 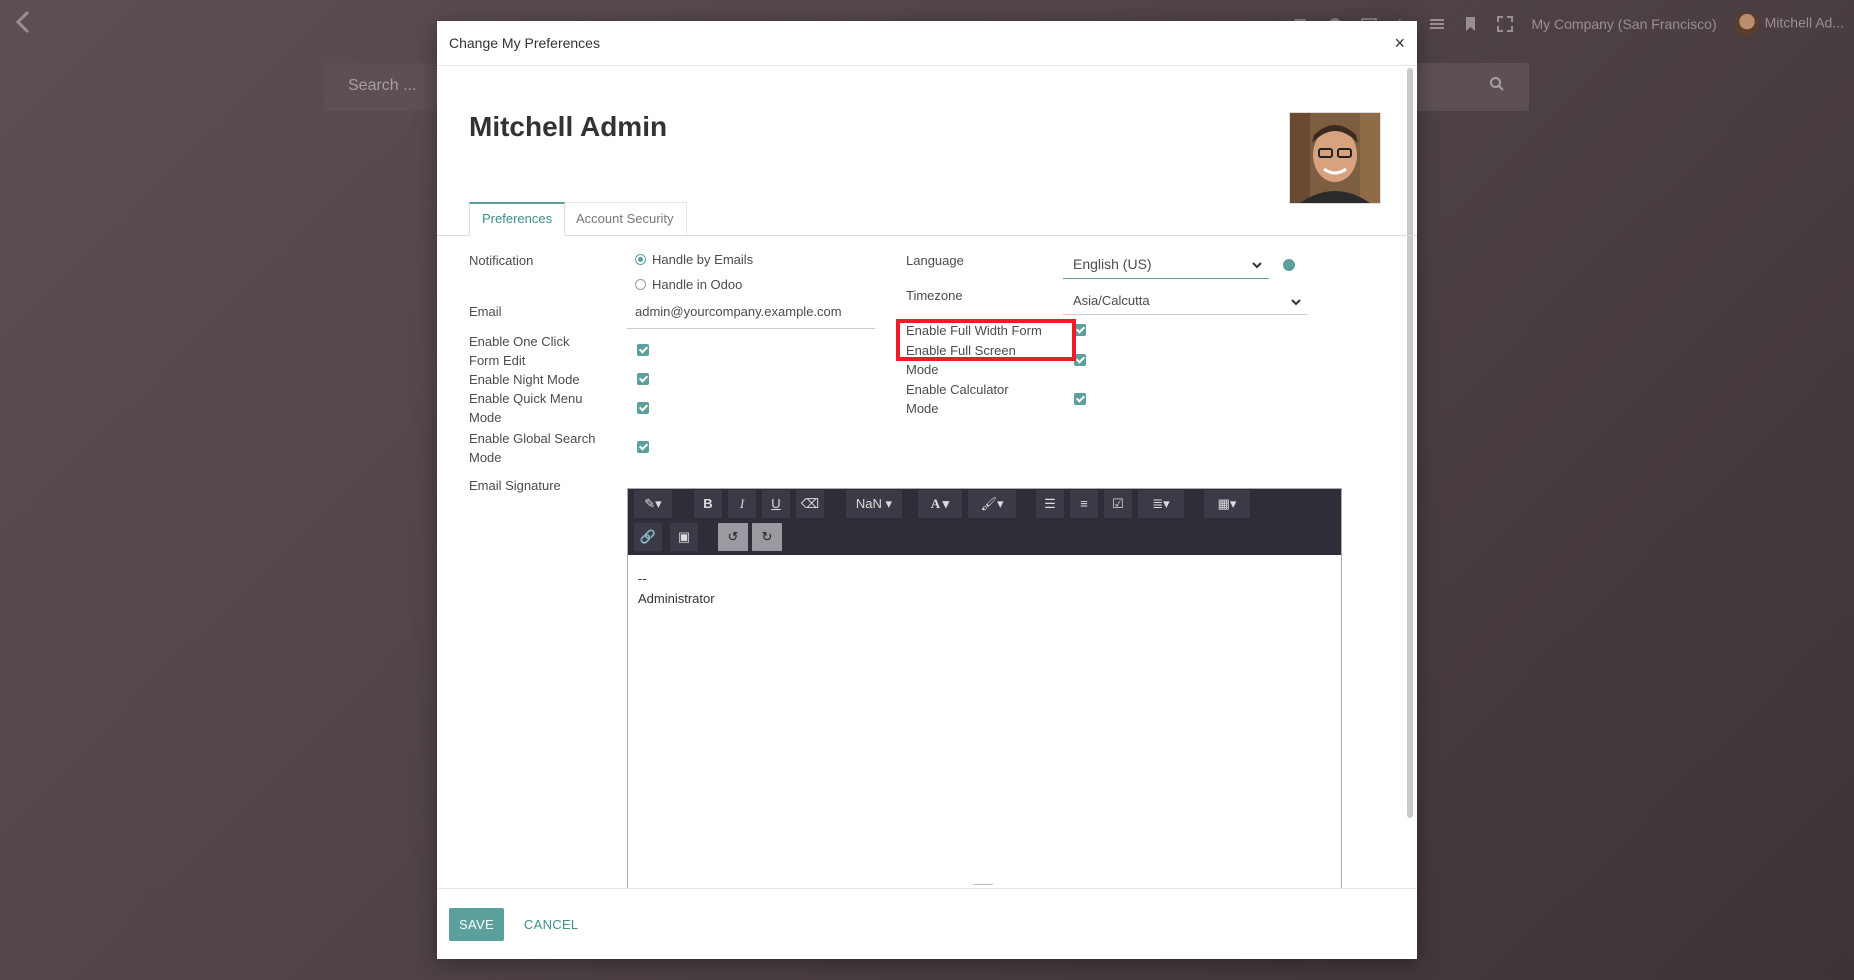 I want to click on brush-icon: 🖌▾, so click(x=992, y=504).